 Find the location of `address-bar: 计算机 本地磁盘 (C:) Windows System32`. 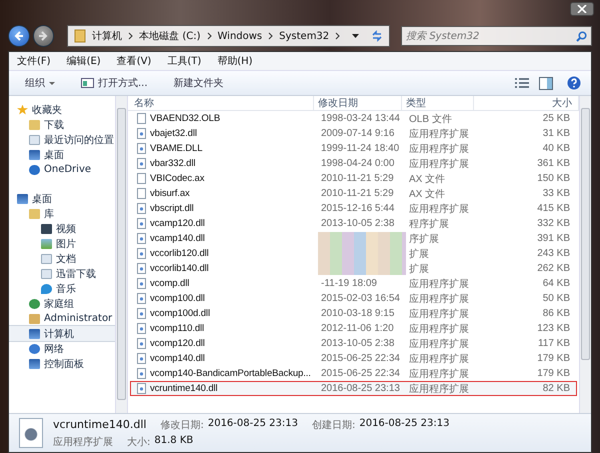

address-bar: 计算机 本地磁盘 (C:) Windows System32 is located at coordinates (228, 36).